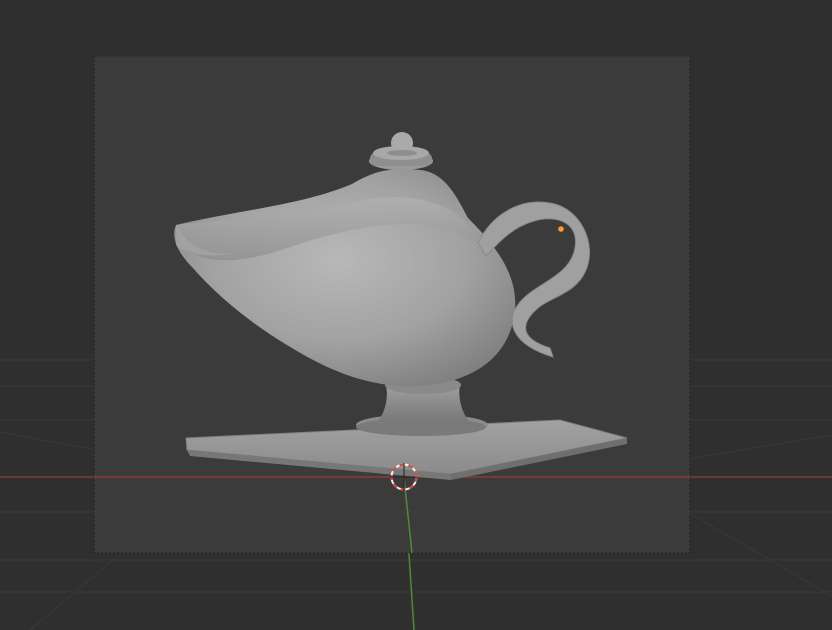  What do you see at coordinates (561, 229) in the screenshot?
I see `selected-vertex` at bounding box center [561, 229].